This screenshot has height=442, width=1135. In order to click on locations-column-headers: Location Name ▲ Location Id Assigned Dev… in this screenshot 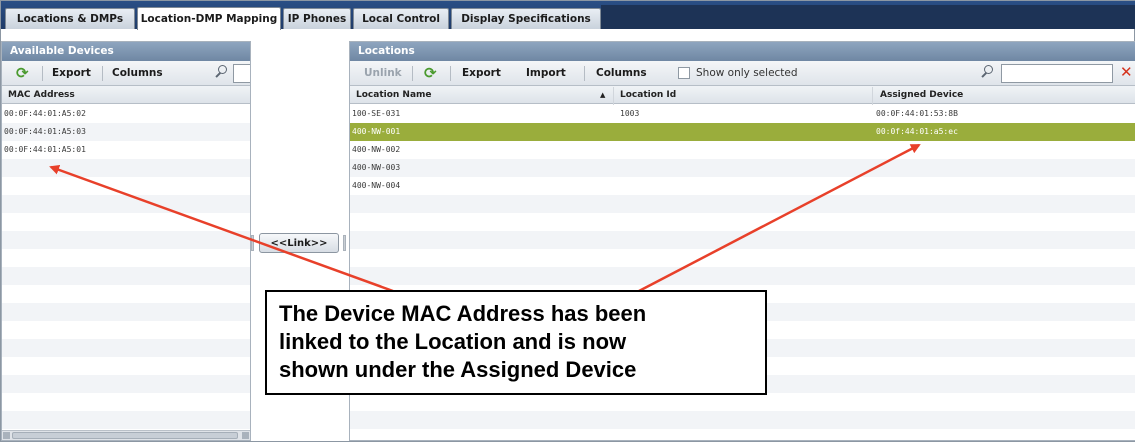, I will do `click(742, 95)`.